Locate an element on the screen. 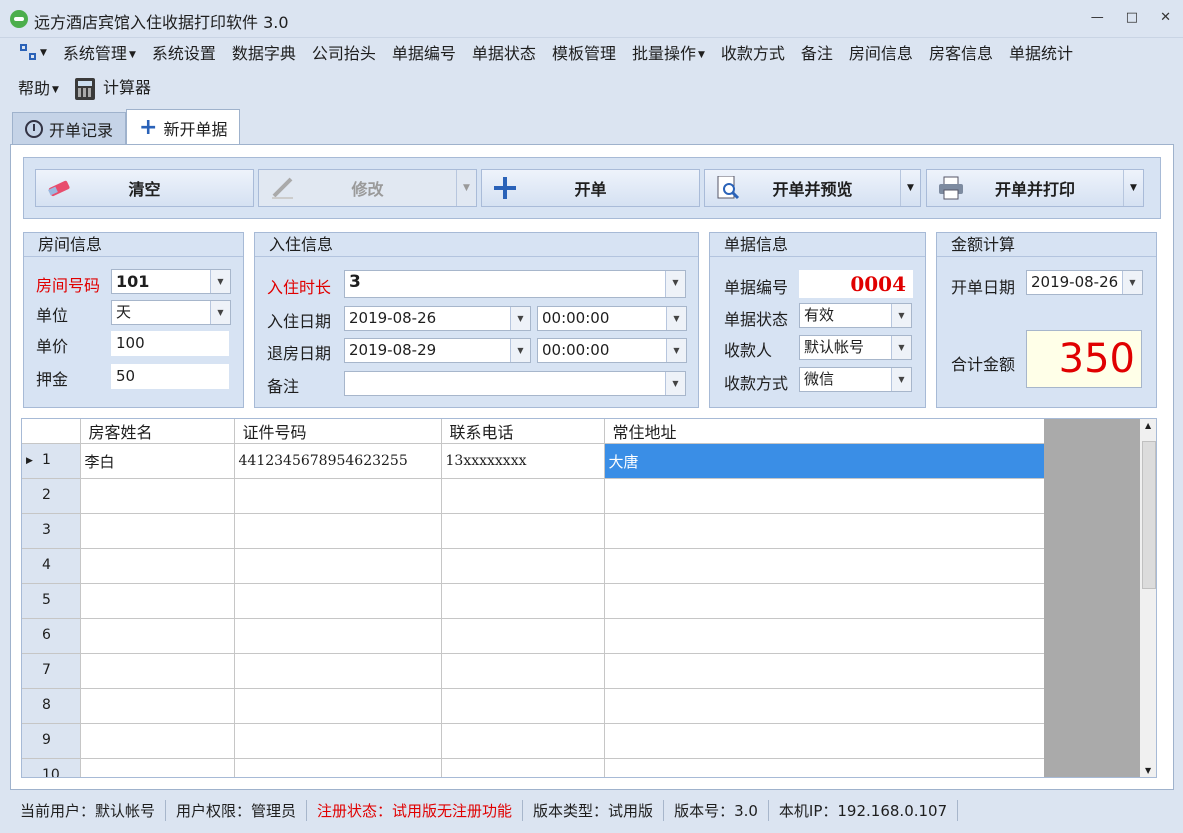 This screenshot has height=833, width=1183. cell-id: 4412345678954623255 is located at coordinates (338, 461).